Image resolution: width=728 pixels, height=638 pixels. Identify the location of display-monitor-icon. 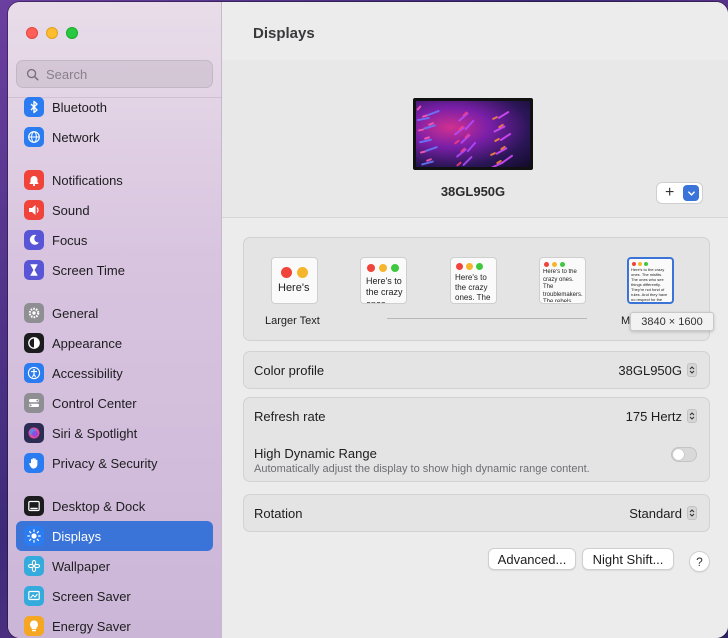
(473, 134).